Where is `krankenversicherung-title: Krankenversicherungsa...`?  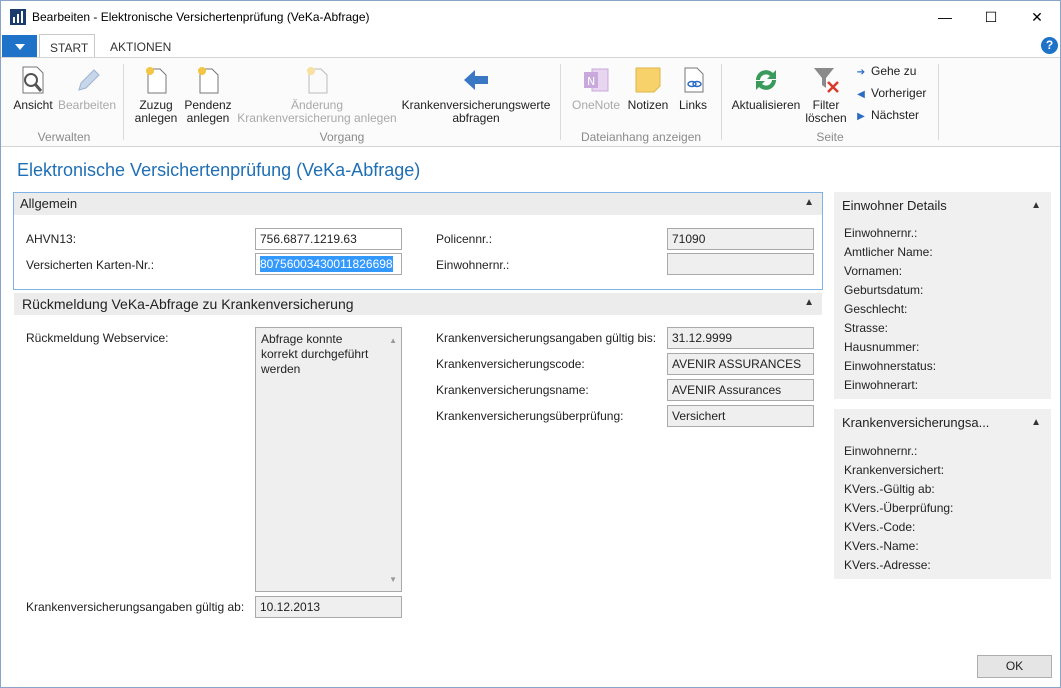
krankenversicherung-title: Krankenversicherungsa... is located at coordinates (916, 422).